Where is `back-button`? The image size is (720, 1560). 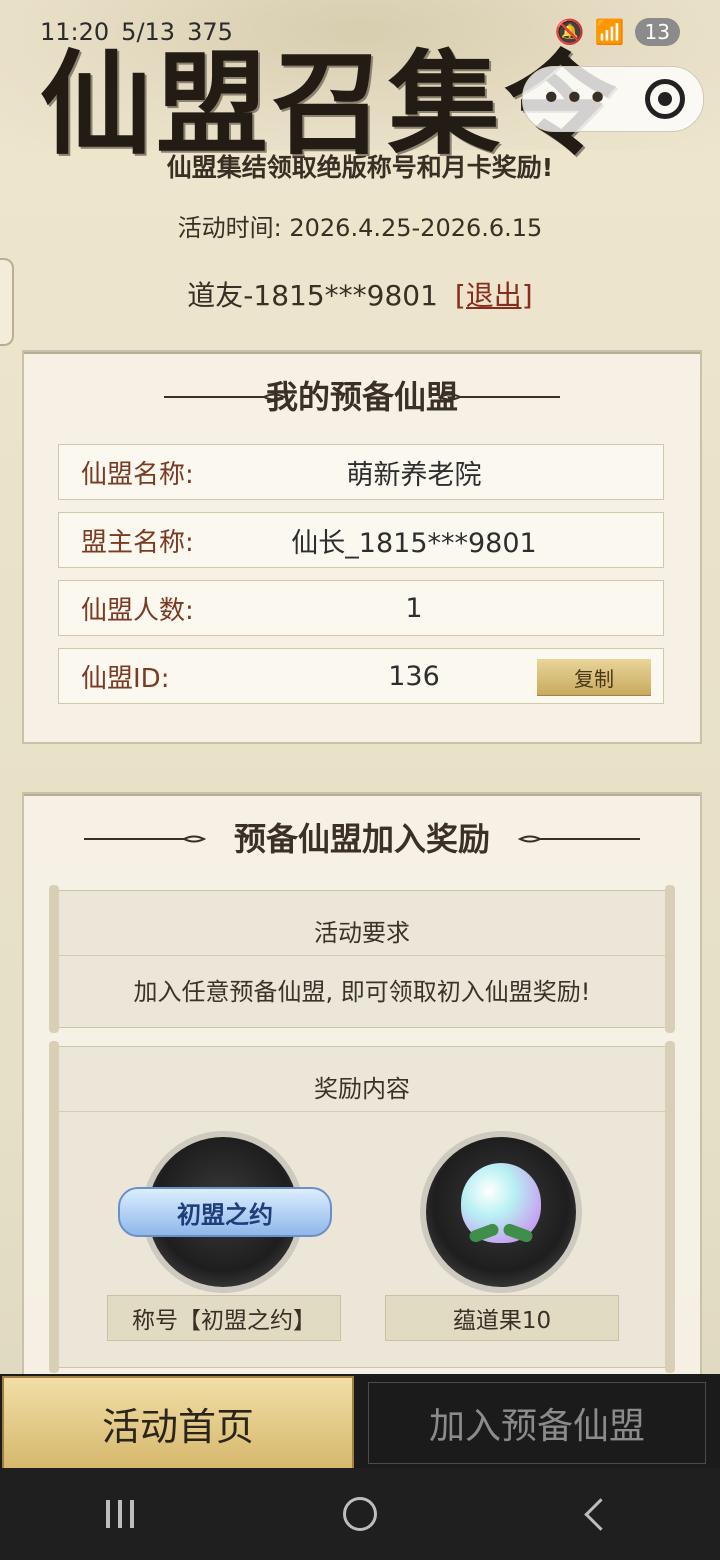 back-button is located at coordinates (600, 1514).